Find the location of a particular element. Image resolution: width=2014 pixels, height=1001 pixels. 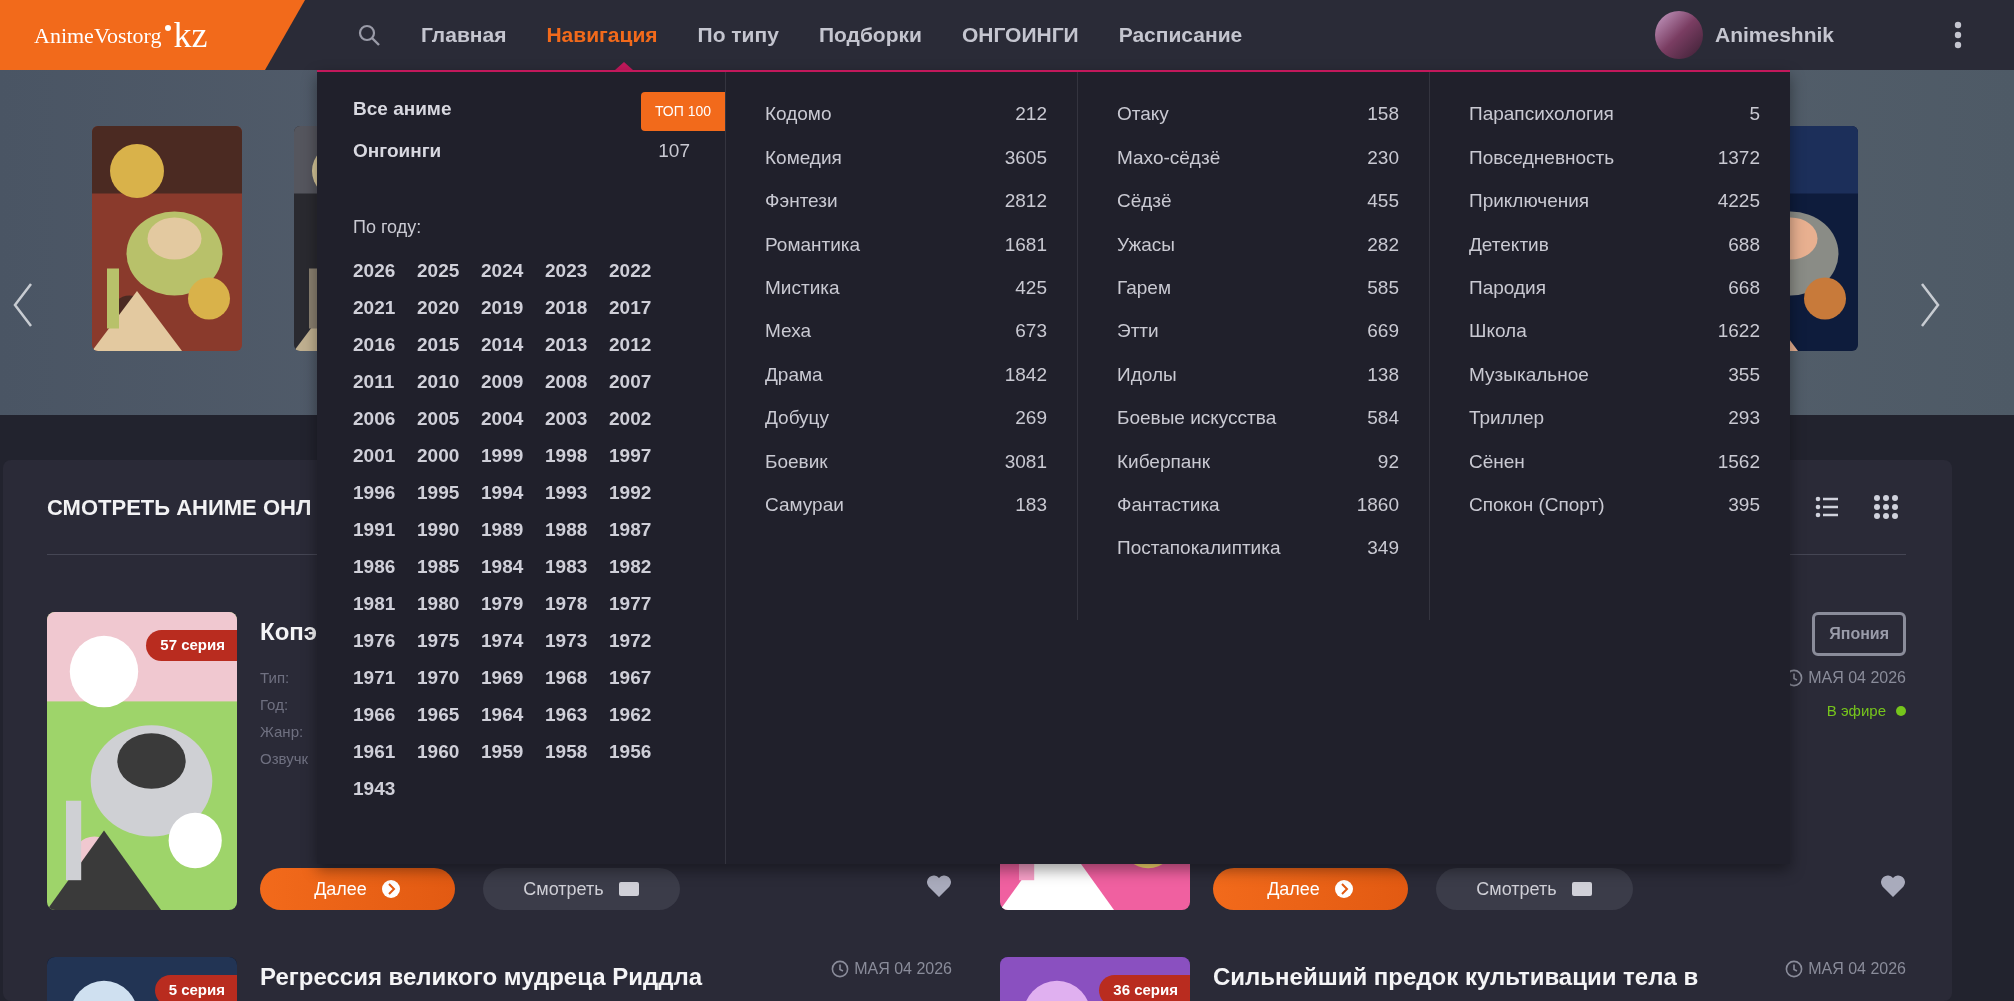

genre-link: Боевик is located at coordinates (796, 462).